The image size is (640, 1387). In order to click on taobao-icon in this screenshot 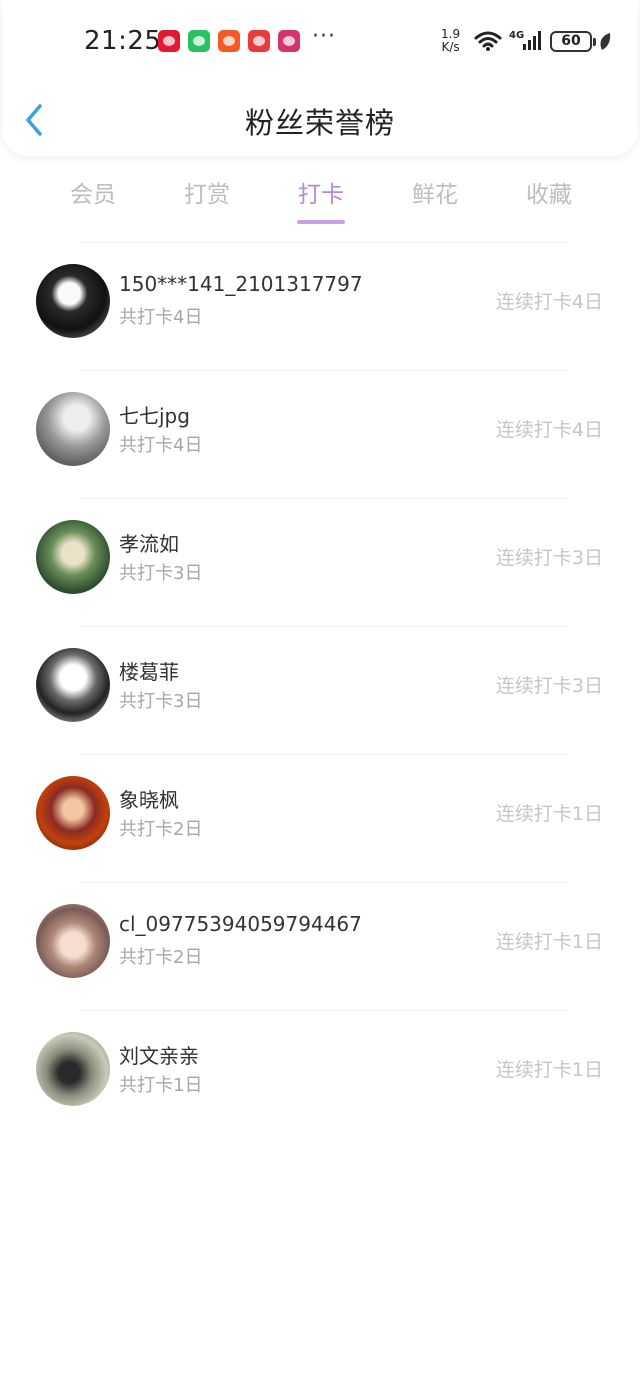, I will do `click(229, 41)`.